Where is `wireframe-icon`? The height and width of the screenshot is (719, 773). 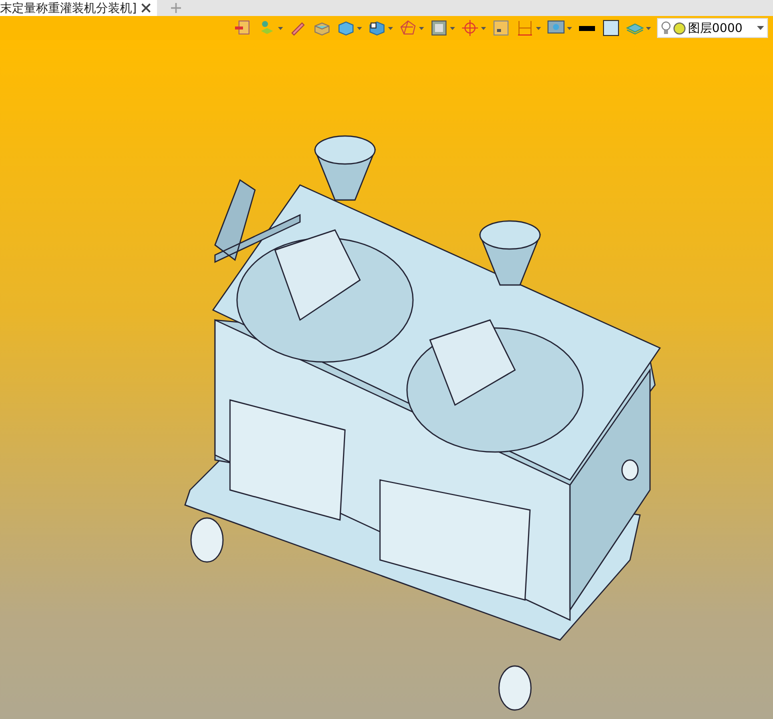
wireframe-icon is located at coordinates (408, 28).